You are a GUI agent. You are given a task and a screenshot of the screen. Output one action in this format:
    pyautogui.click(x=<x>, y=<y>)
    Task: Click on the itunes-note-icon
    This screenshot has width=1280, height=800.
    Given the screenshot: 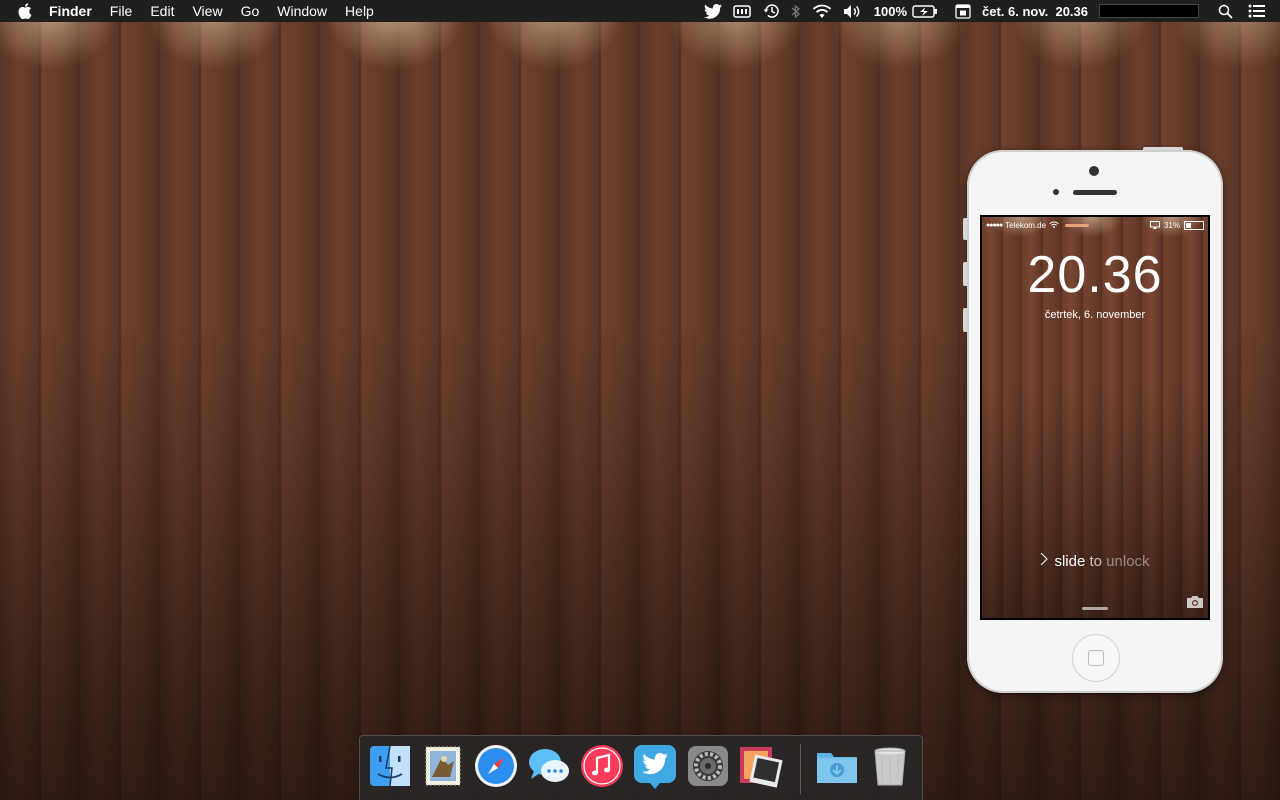 What is the action you would take?
    pyautogui.click(x=602, y=766)
    